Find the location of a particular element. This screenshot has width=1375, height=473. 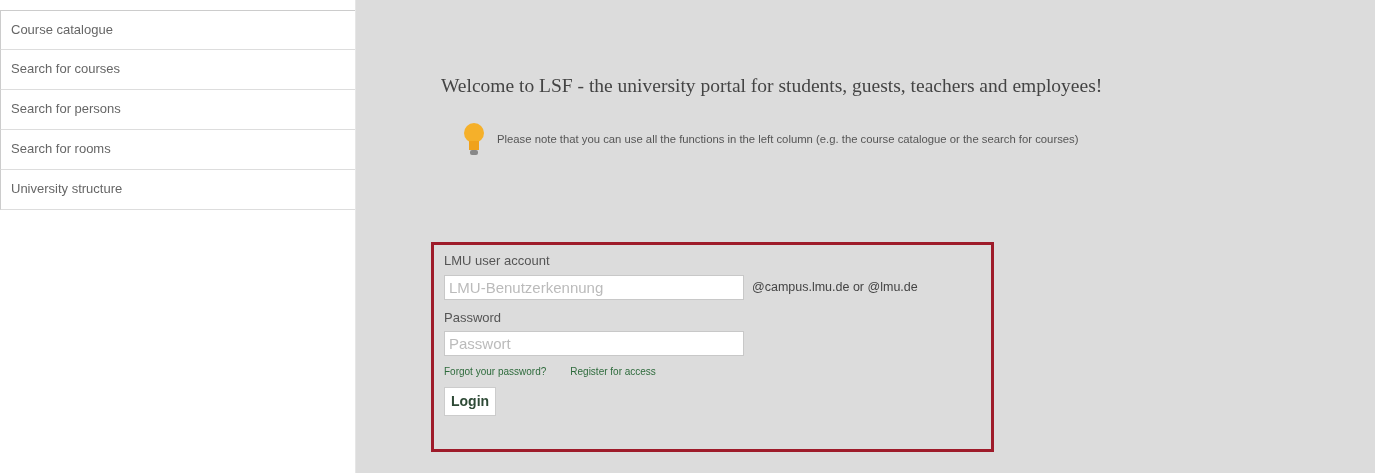

sidebar-item: University structure is located at coordinates (177, 190).